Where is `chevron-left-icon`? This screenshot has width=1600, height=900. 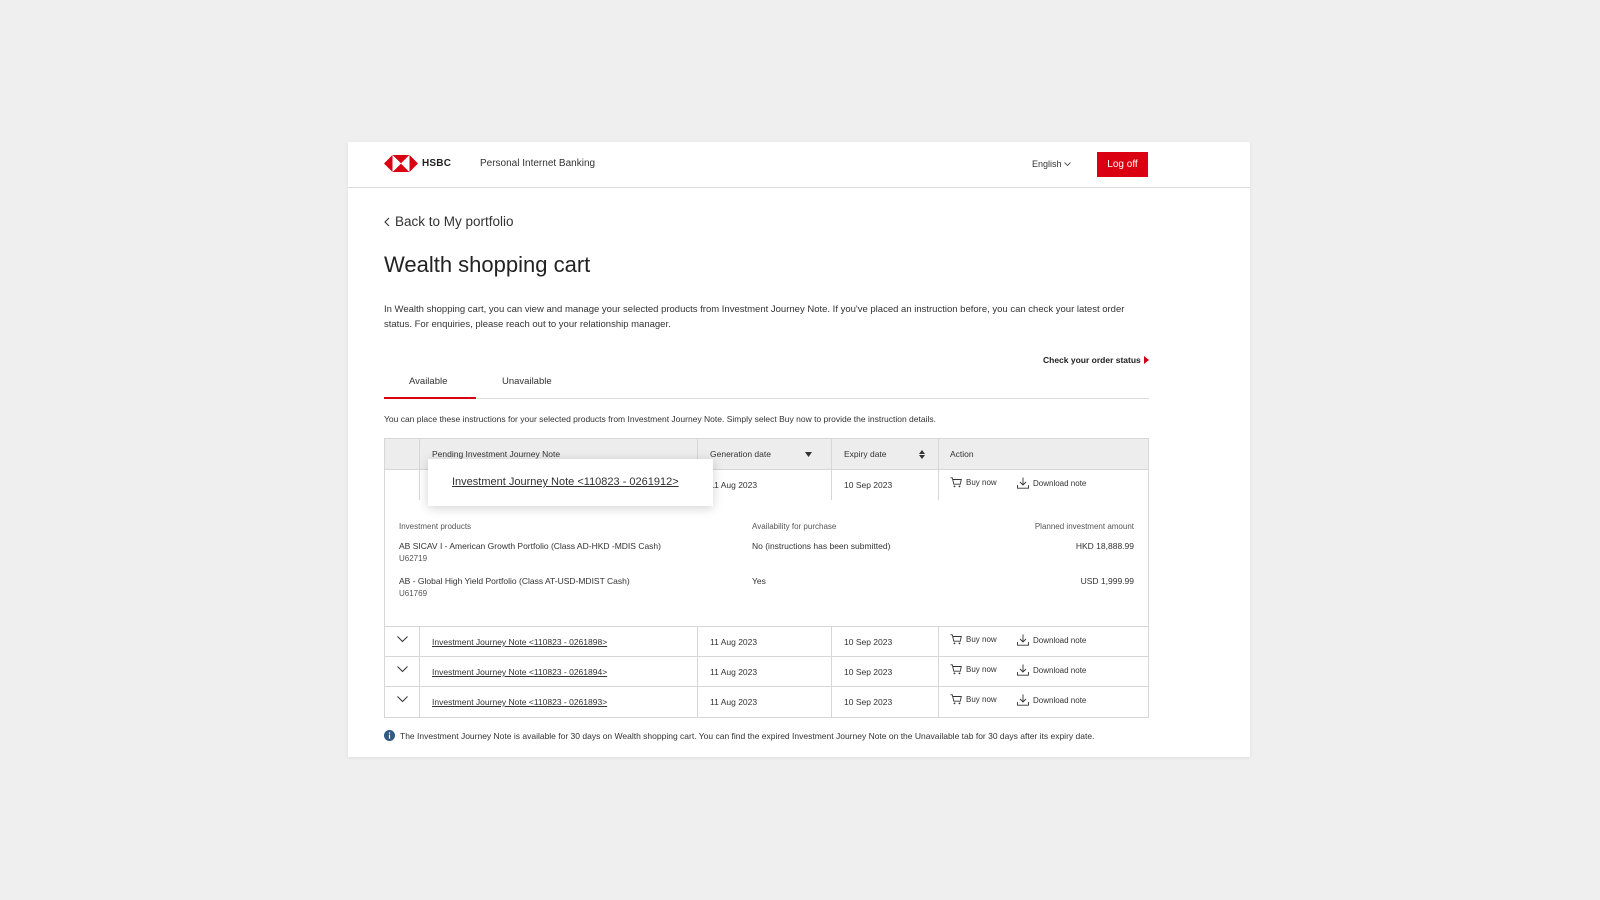
chevron-left-icon is located at coordinates (387, 221).